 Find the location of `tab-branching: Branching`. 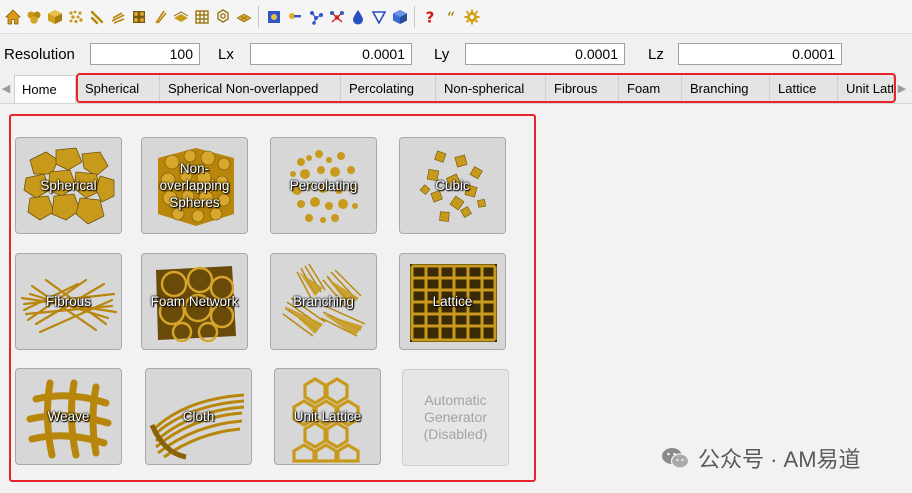

tab-branching: Branching is located at coordinates (726, 88).